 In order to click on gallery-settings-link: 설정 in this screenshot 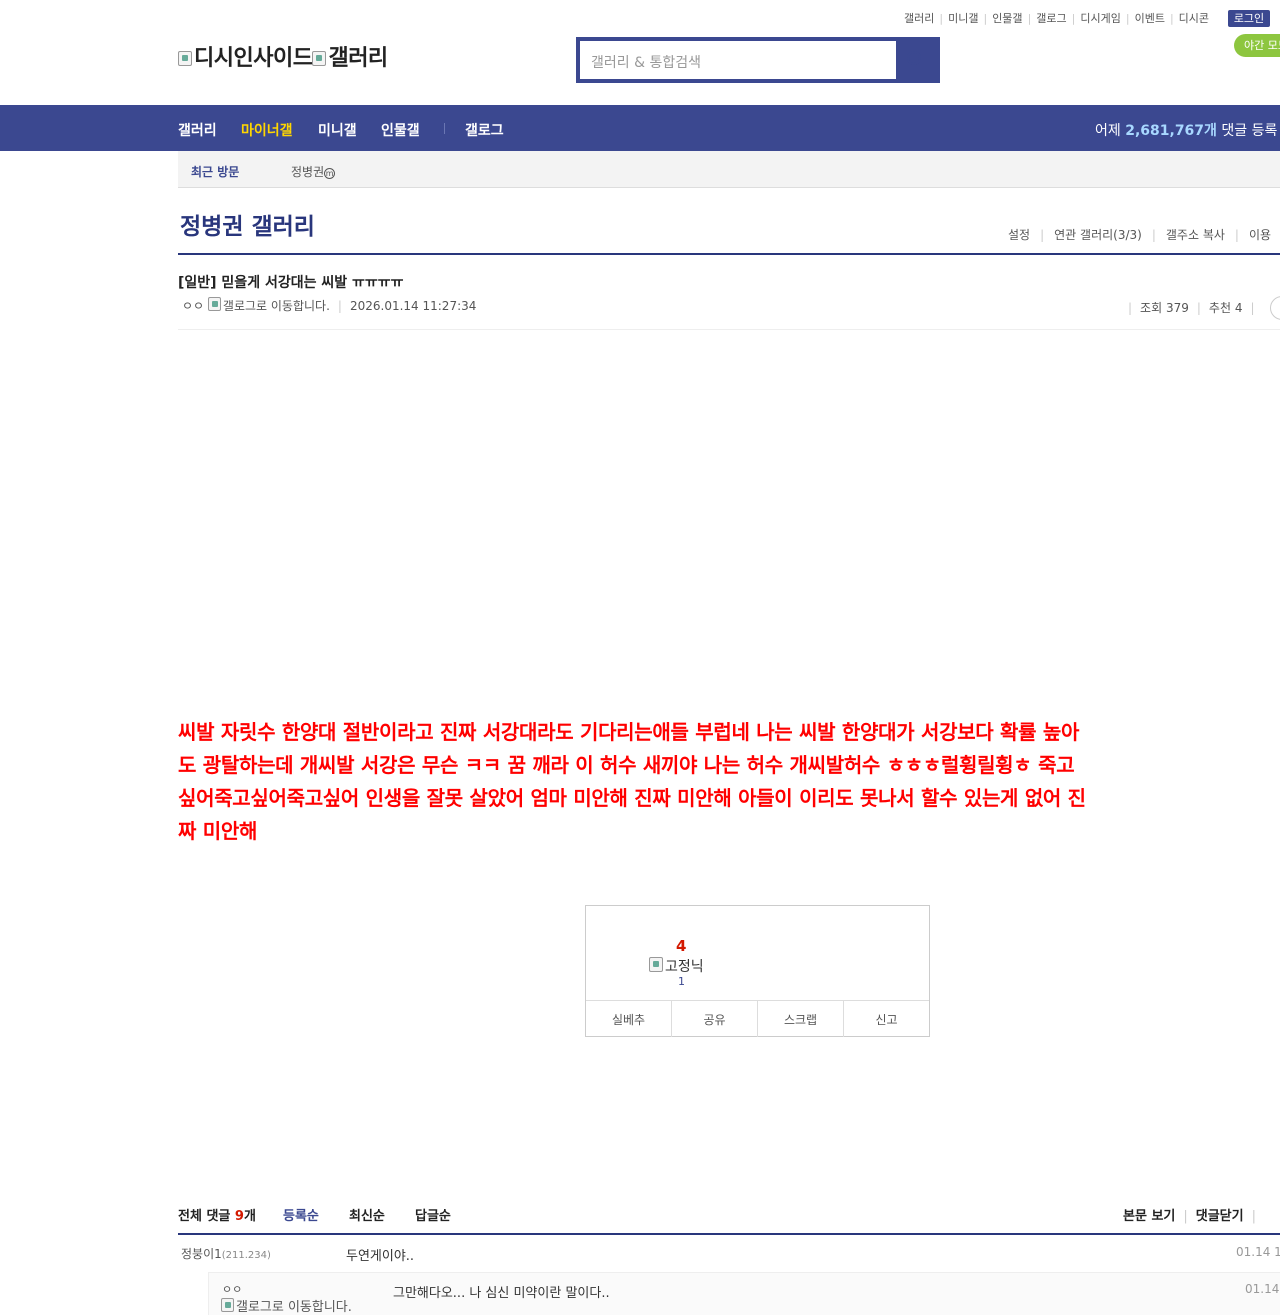, I will do `click(1019, 235)`.